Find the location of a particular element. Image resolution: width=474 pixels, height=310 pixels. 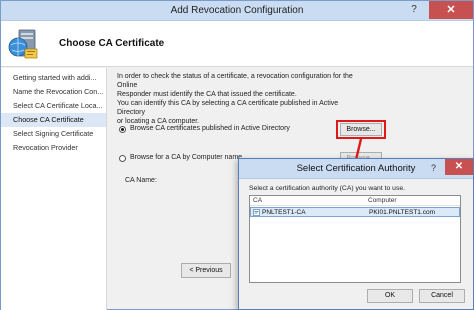

ca-name-label: CA Name: is located at coordinates (141, 180).